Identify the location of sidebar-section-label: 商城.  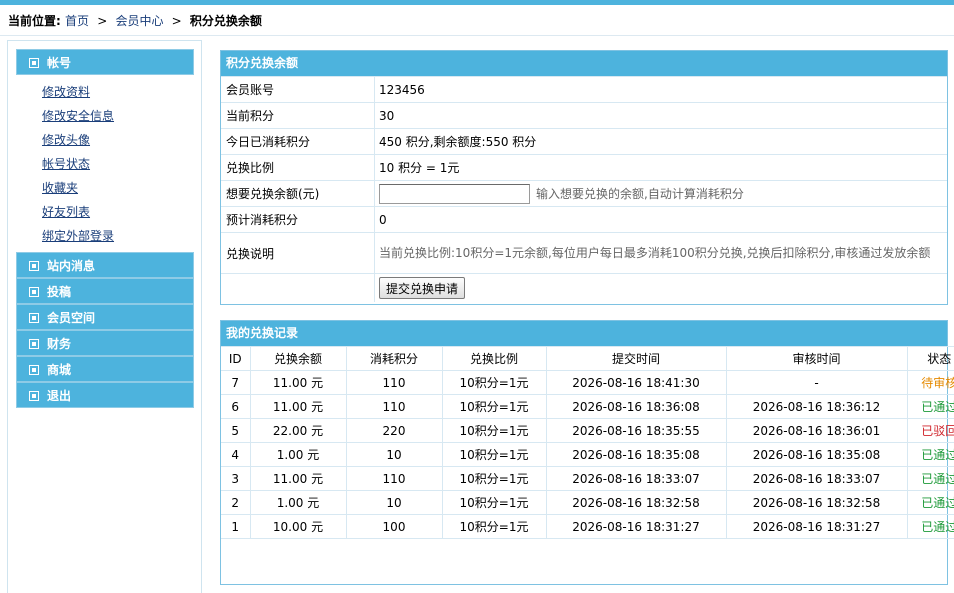
(59, 370).